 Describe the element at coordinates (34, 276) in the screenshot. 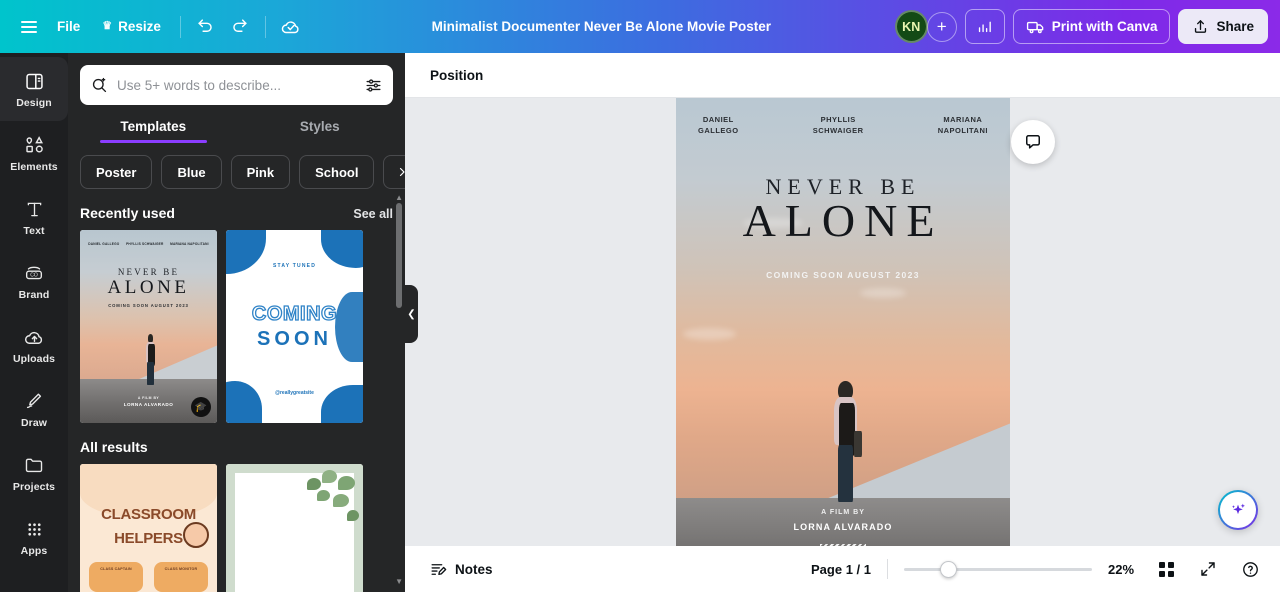

I see `svg-text: CO` at that location.